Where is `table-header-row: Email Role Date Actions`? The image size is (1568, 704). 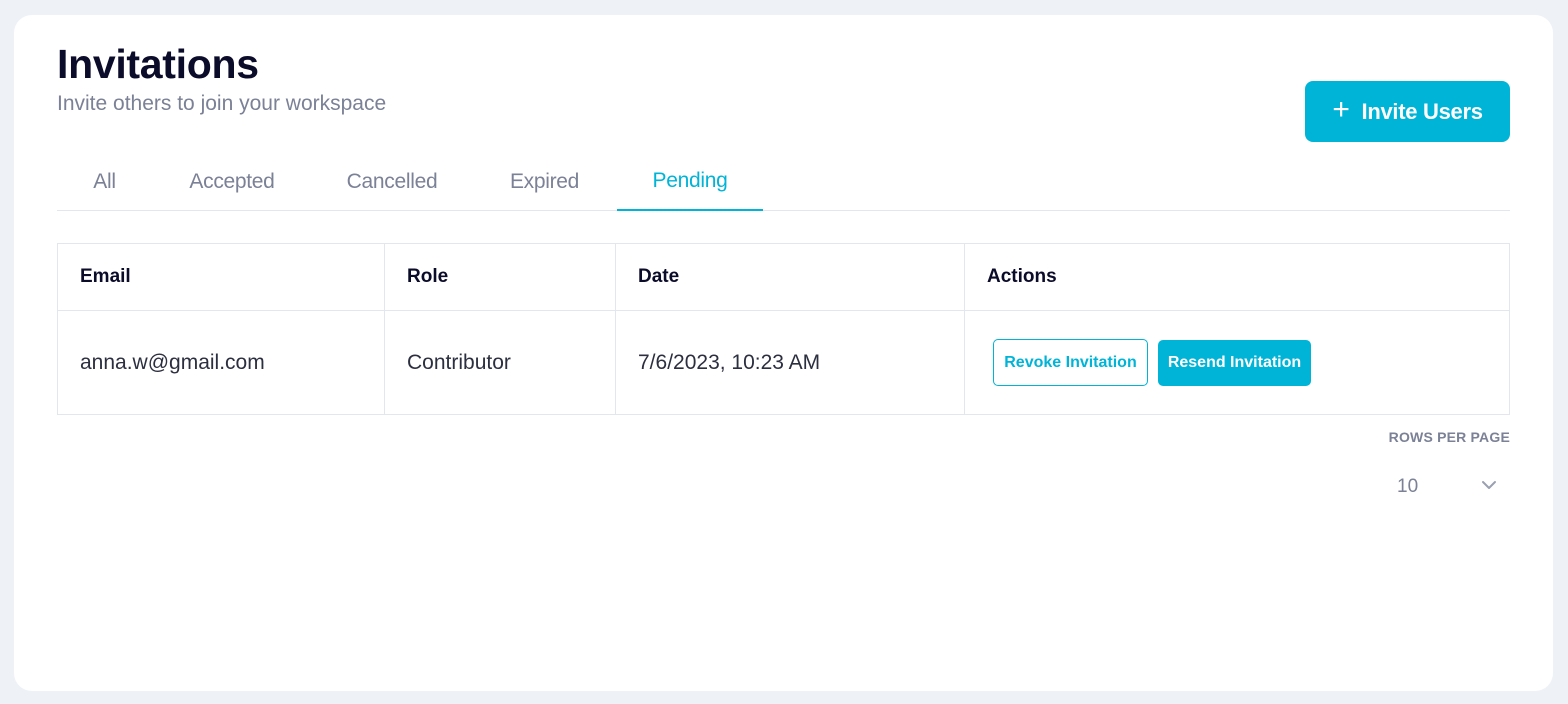
table-header-row: Email Role Date Actions is located at coordinates (783, 277).